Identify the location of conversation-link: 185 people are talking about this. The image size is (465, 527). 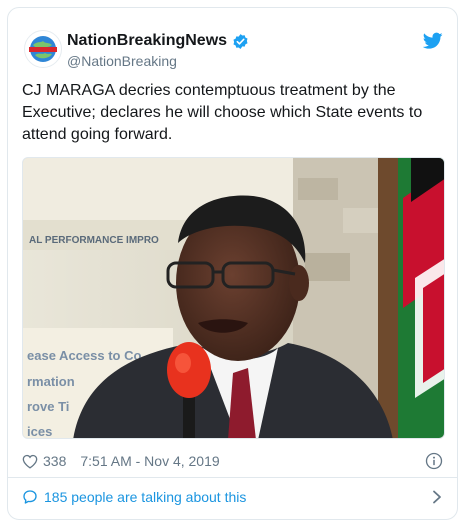
(232, 497).